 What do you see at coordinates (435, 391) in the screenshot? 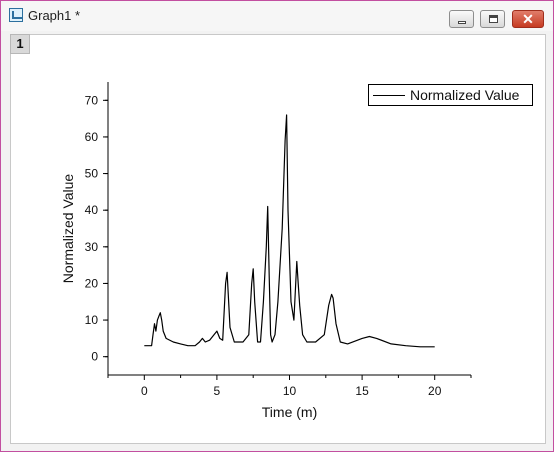
I see `x-tick-label: 20` at bounding box center [435, 391].